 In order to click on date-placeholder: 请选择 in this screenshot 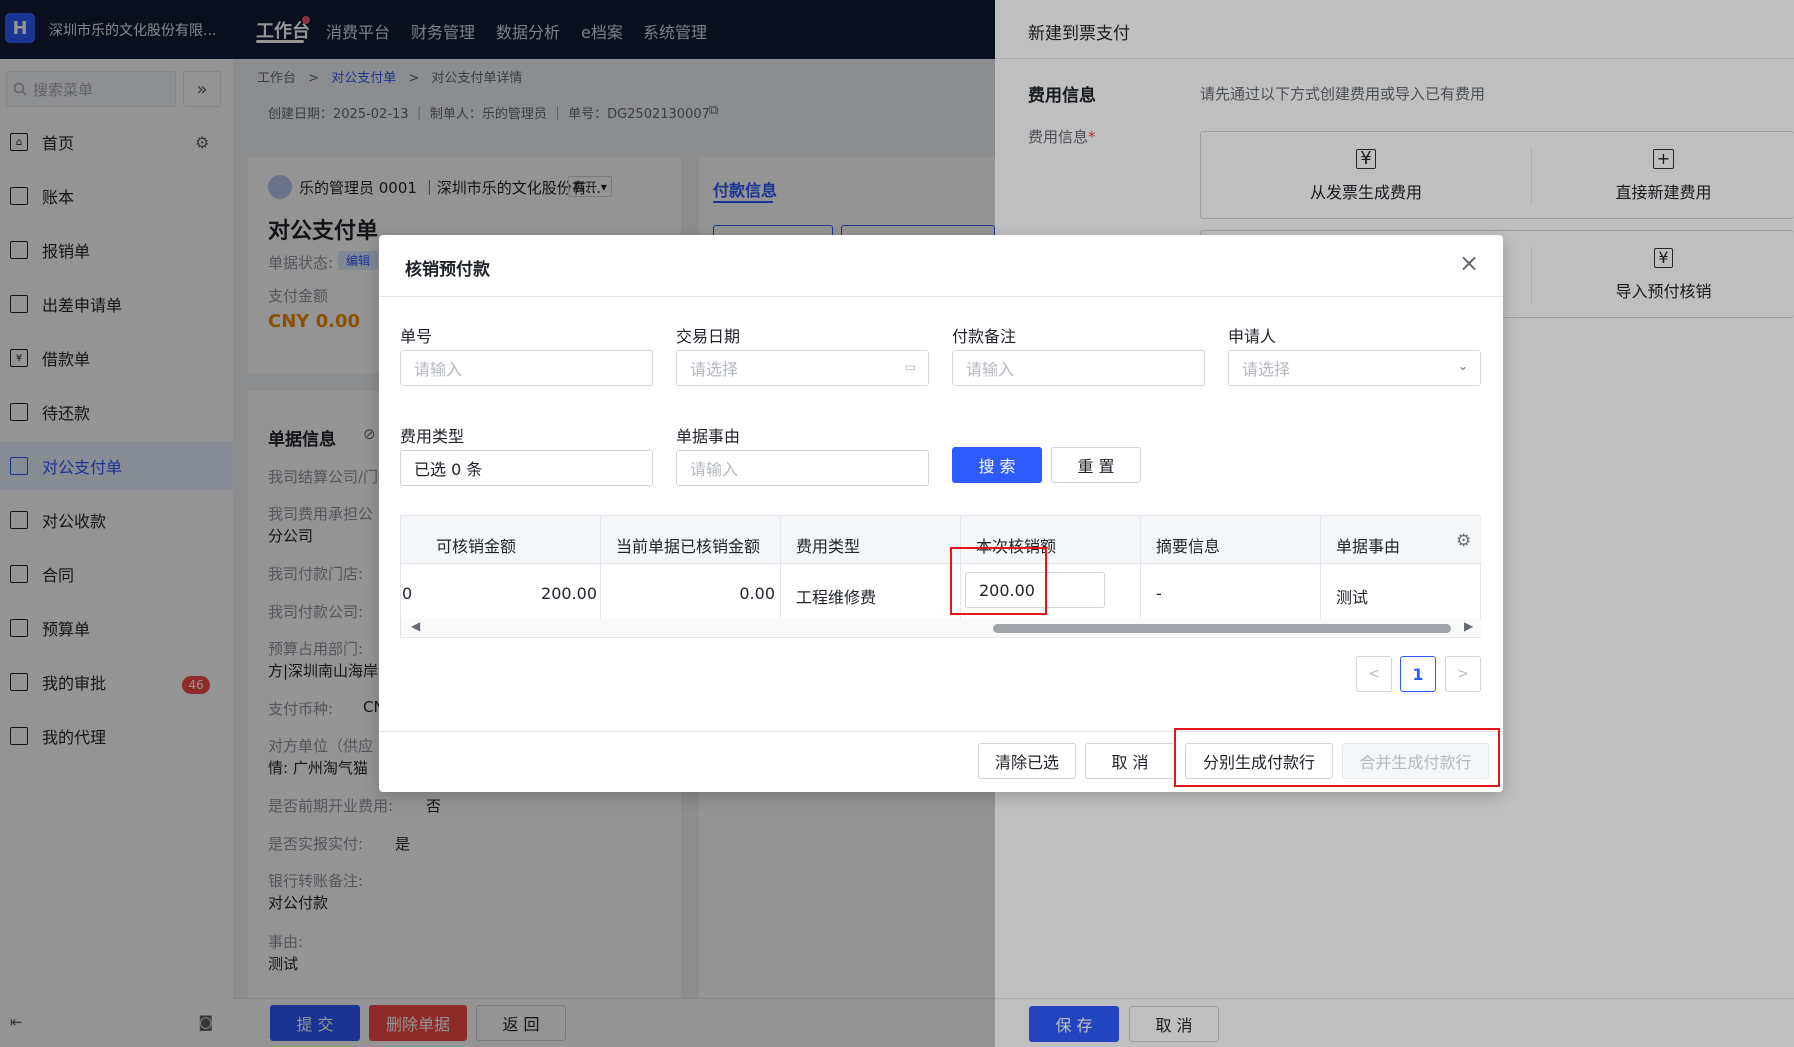, I will do `click(714, 369)`.